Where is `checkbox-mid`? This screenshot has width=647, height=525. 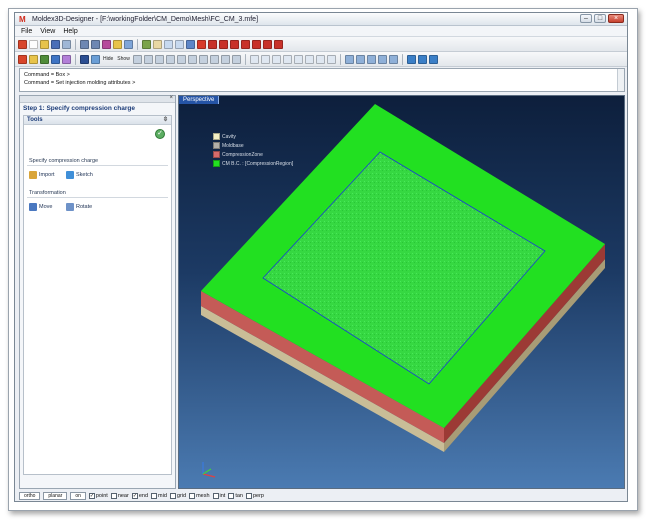 checkbox-mid is located at coordinates (154, 496).